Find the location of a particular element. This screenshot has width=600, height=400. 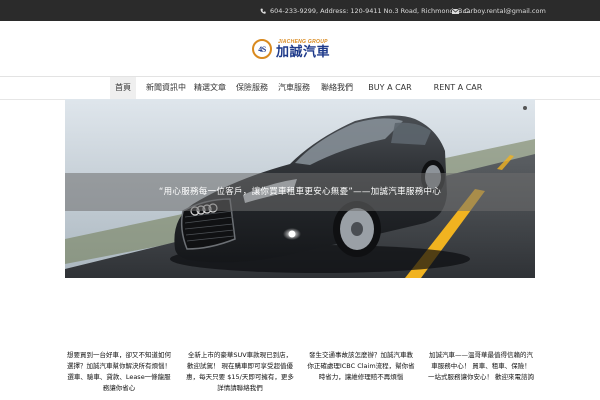

site-logo: 4S JIACHENG GROUP 加誠汽車 is located at coordinates (291, 49).